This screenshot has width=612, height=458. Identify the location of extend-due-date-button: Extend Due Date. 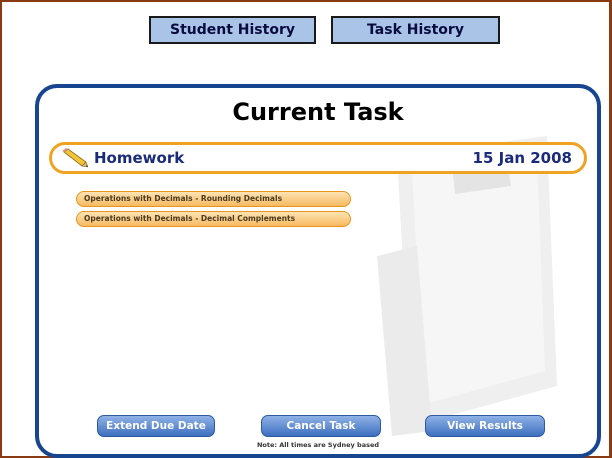
(156, 426).